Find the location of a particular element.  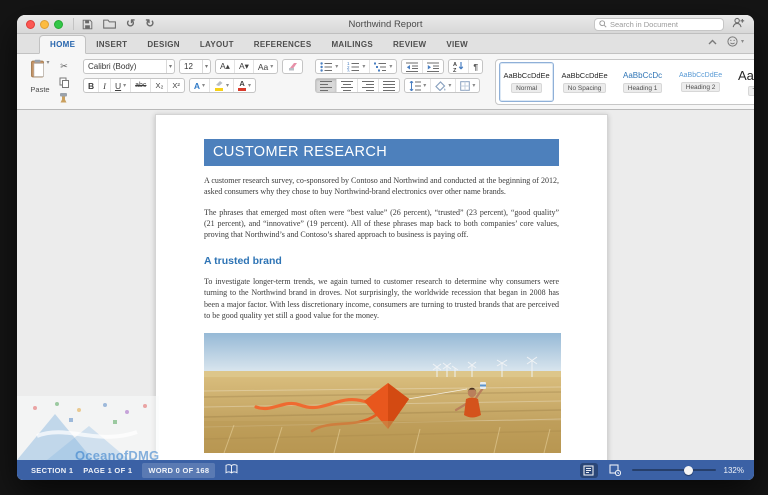

print-layout-view-button is located at coordinates (588, 470).